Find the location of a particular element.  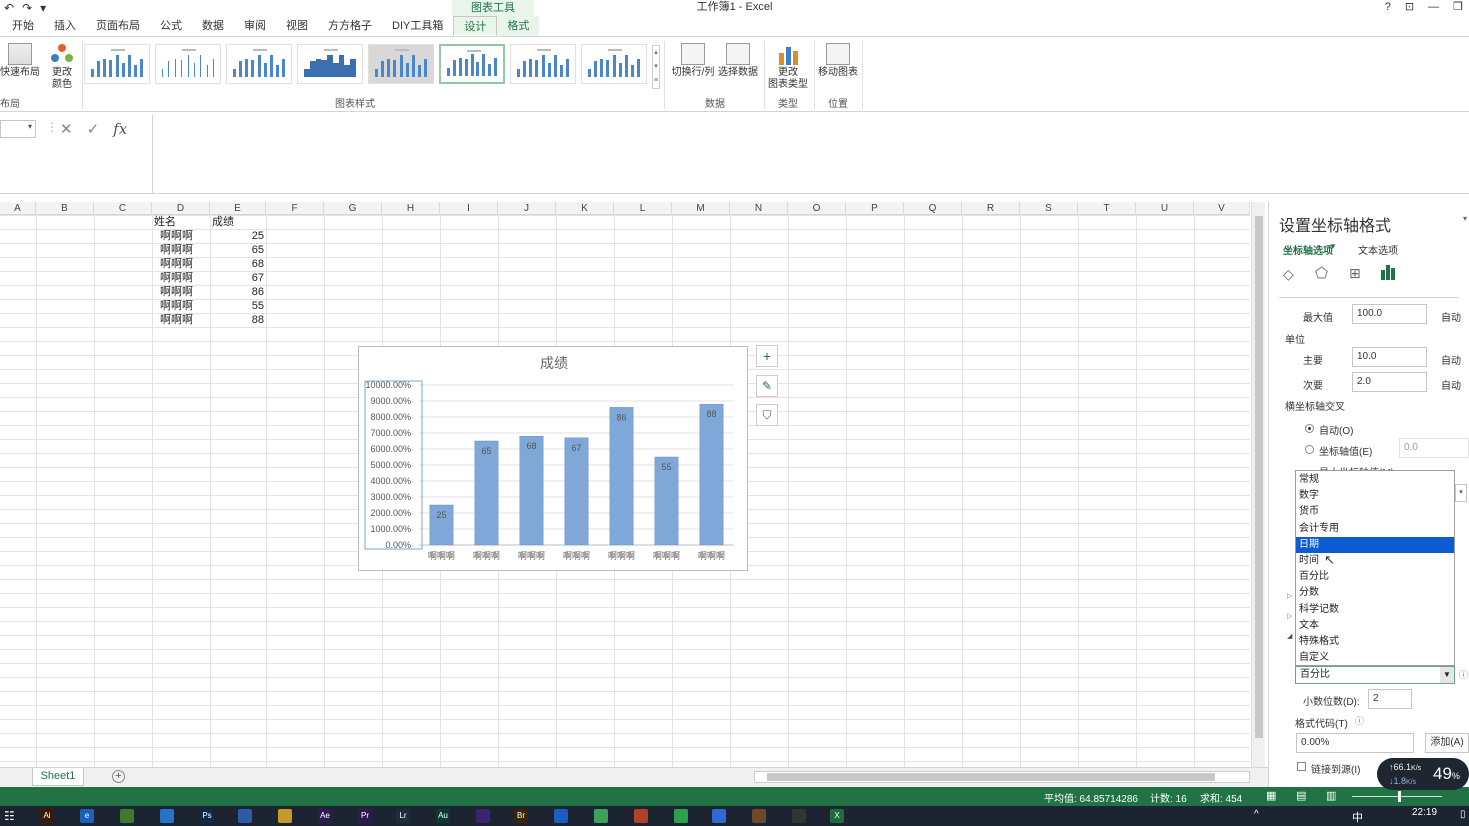

axis-value-input: 0.0 is located at coordinates (1434, 448).